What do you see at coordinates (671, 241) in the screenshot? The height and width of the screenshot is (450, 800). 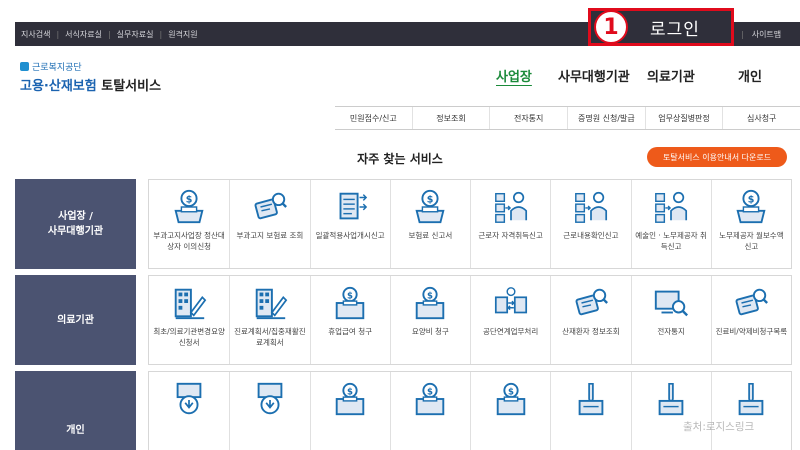 I see `service-item-label: 예술인 · 노무제공자 취득신고` at bounding box center [671, 241].